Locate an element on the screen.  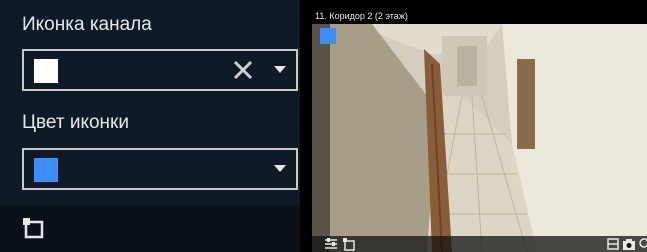
icon-label: Иконка канала is located at coordinates (87, 24).